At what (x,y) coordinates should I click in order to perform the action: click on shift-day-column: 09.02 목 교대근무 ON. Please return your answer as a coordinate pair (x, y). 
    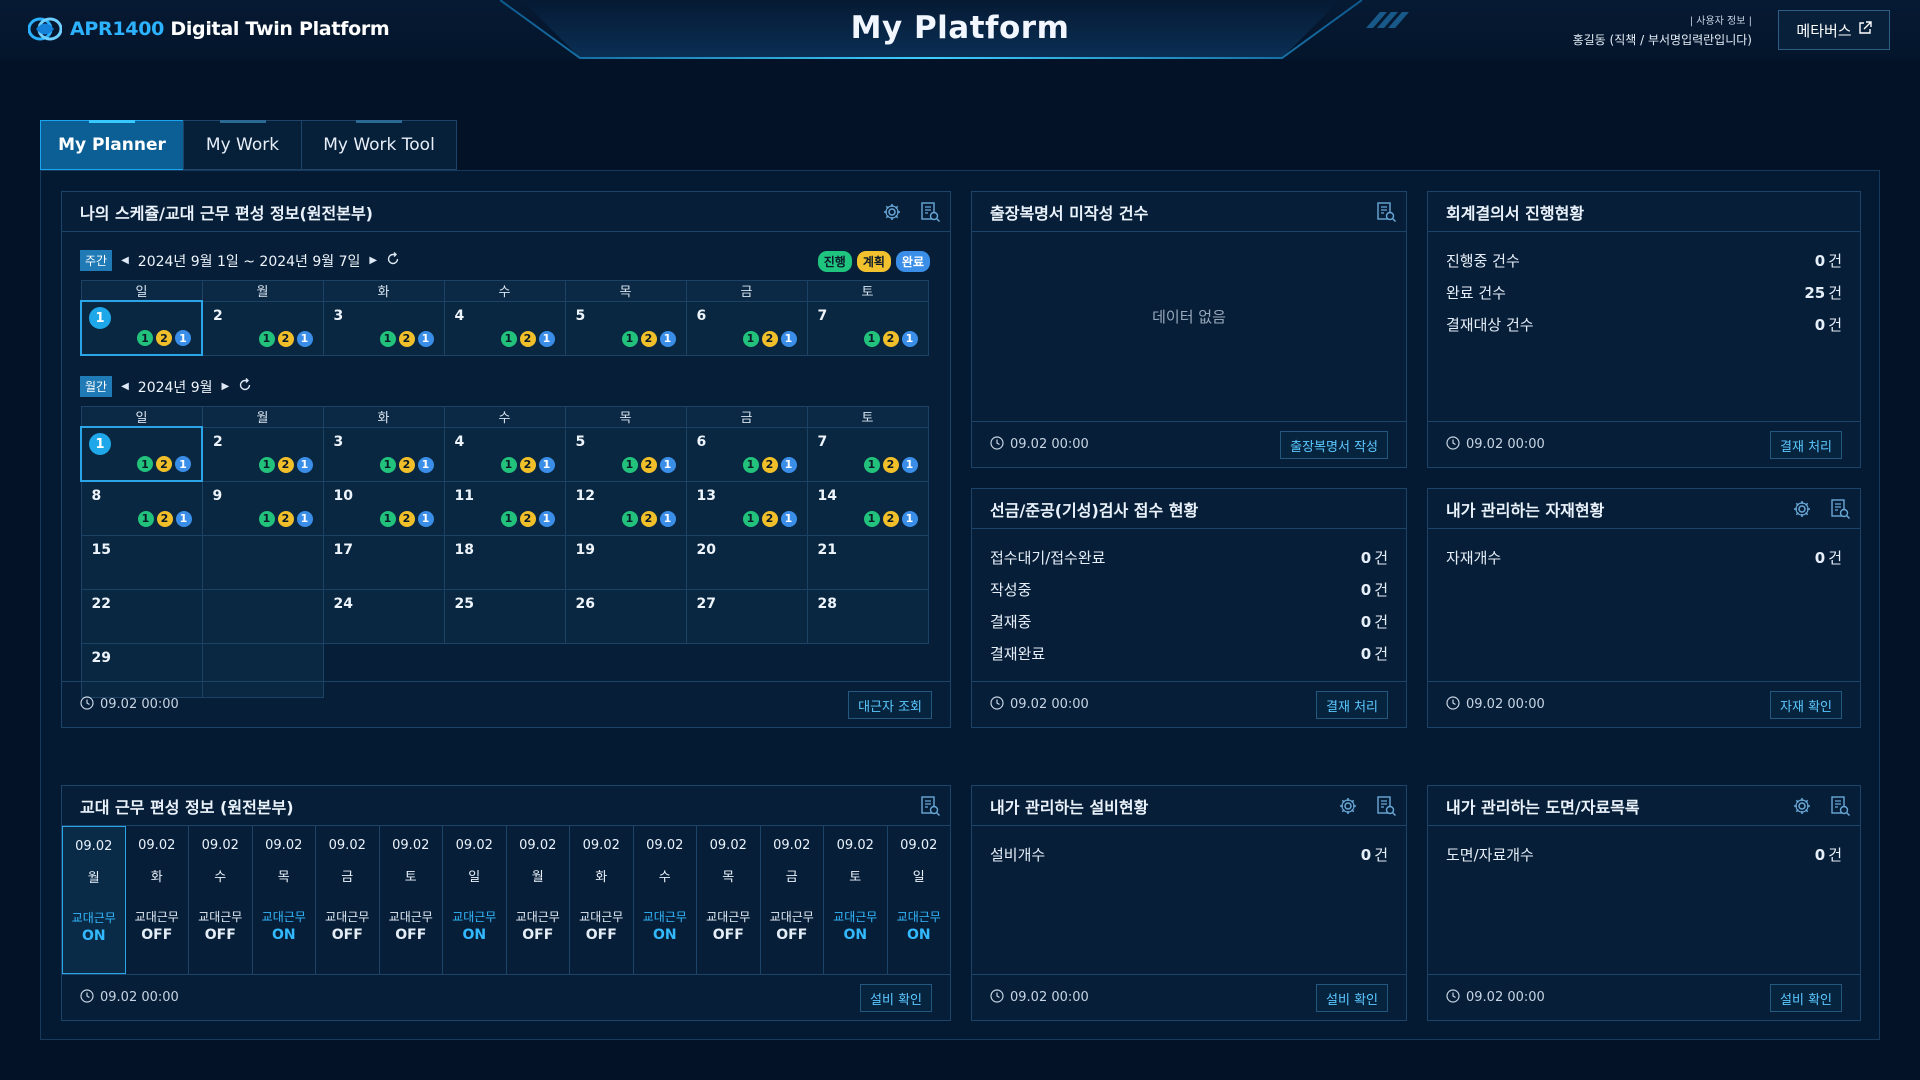
    Looking at the image, I should click on (284, 900).